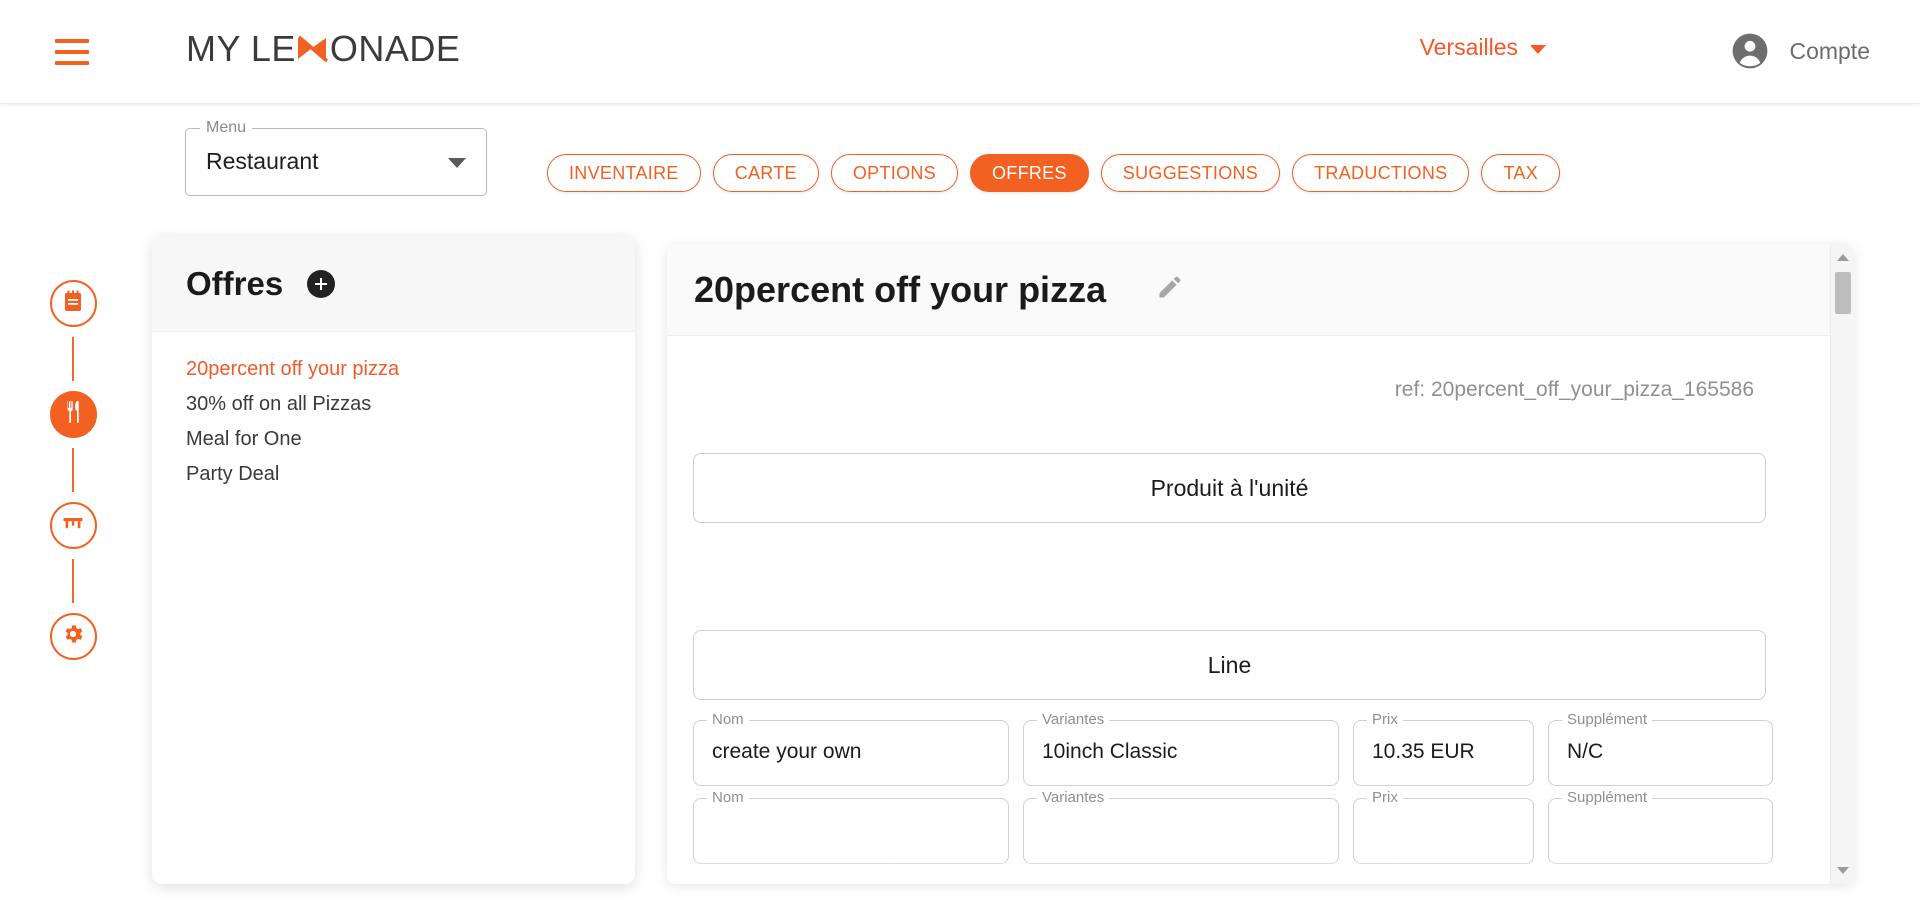  I want to click on rail-item-orders, so click(73, 303).